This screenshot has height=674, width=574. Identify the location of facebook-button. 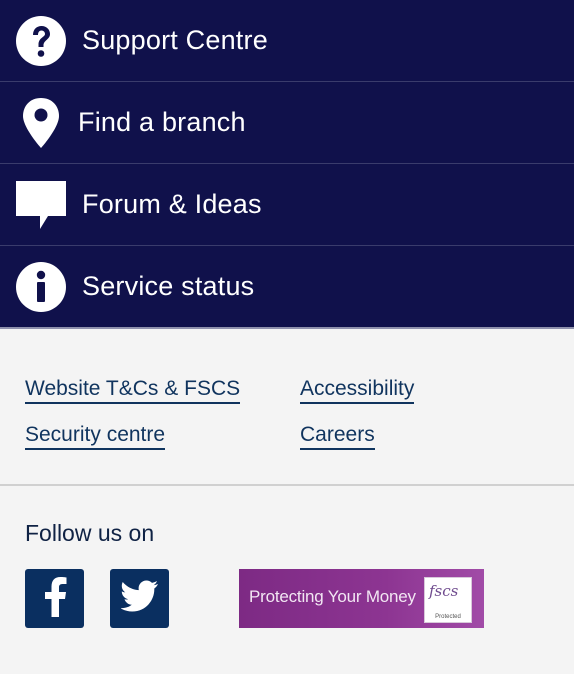
(54, 598).